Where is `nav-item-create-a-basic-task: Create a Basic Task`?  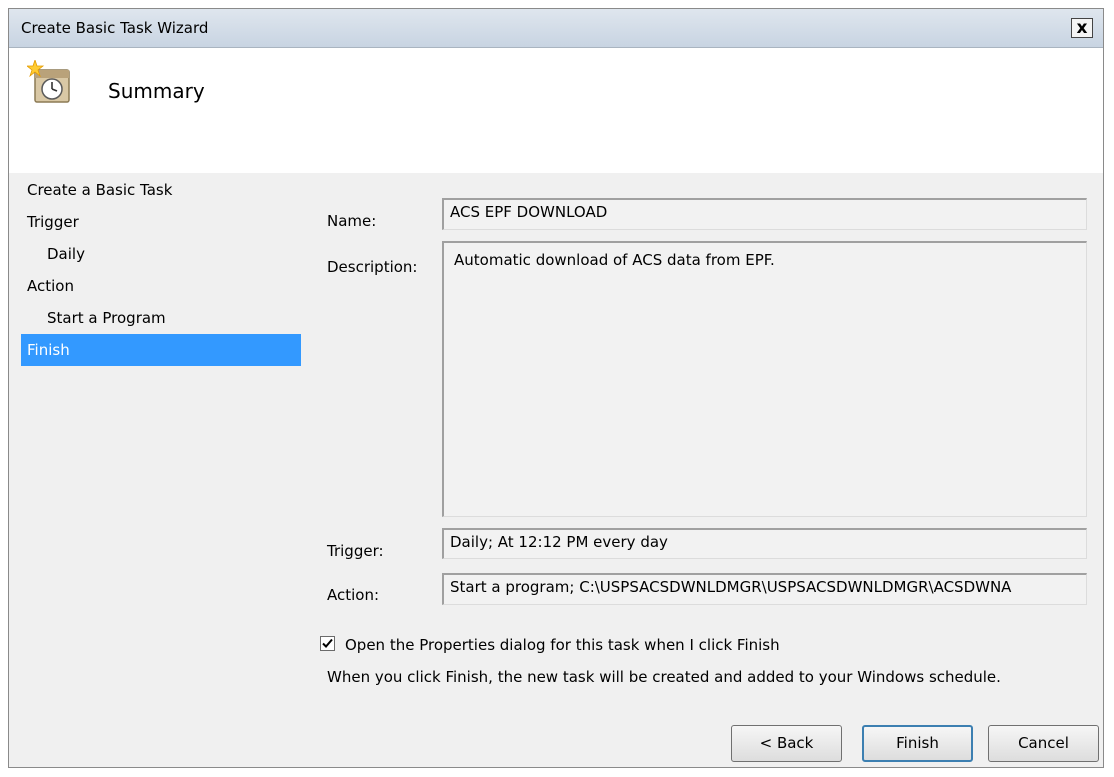
nav-item-create-a-basic-task: Create a Basic Task is located at coordinates (161, 190).